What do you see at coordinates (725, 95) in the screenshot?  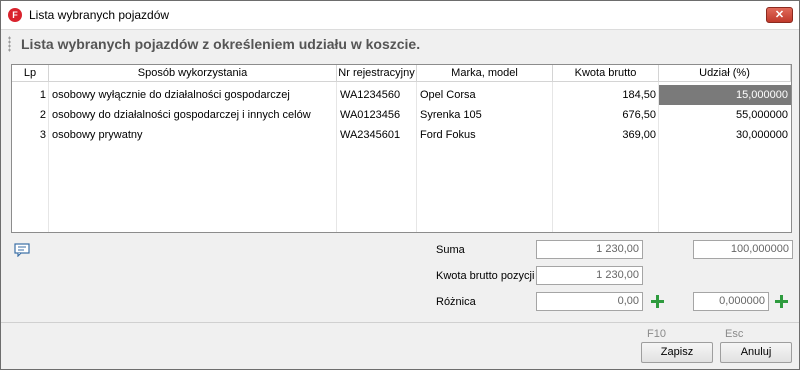 I see `table-cell-share-selected: 15,000000` at bounding box center [725, 95].